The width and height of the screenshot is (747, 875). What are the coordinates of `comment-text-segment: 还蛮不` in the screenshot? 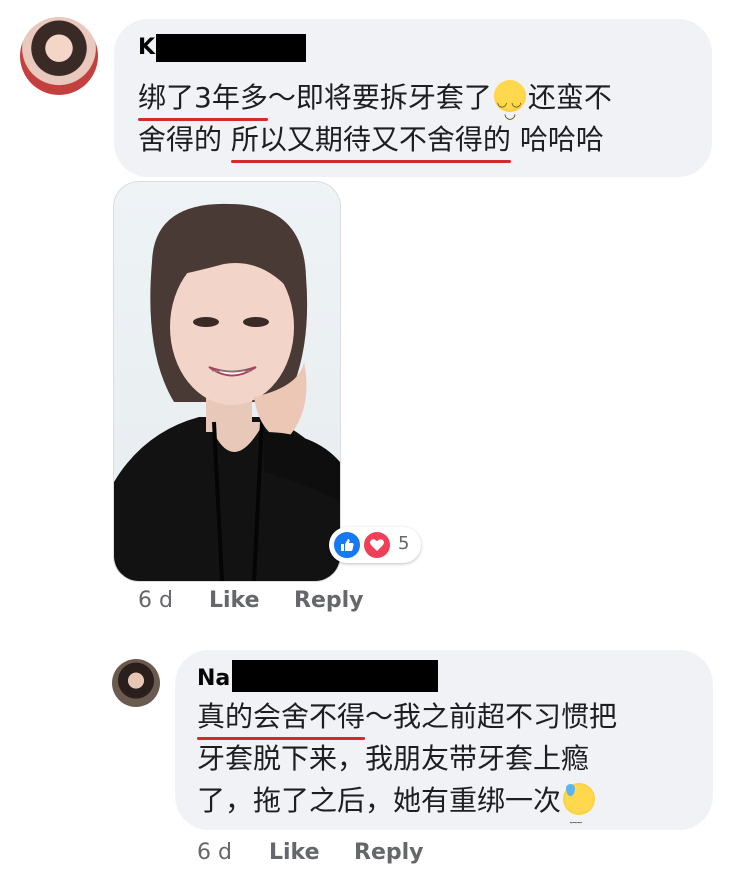 It's located at (569, 97).